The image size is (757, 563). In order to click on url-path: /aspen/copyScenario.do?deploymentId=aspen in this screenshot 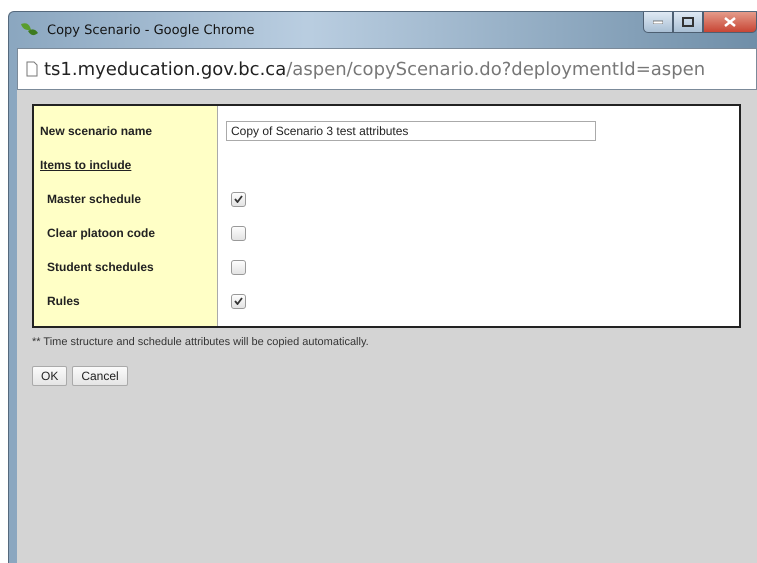, I will do `click(496, 69)`.